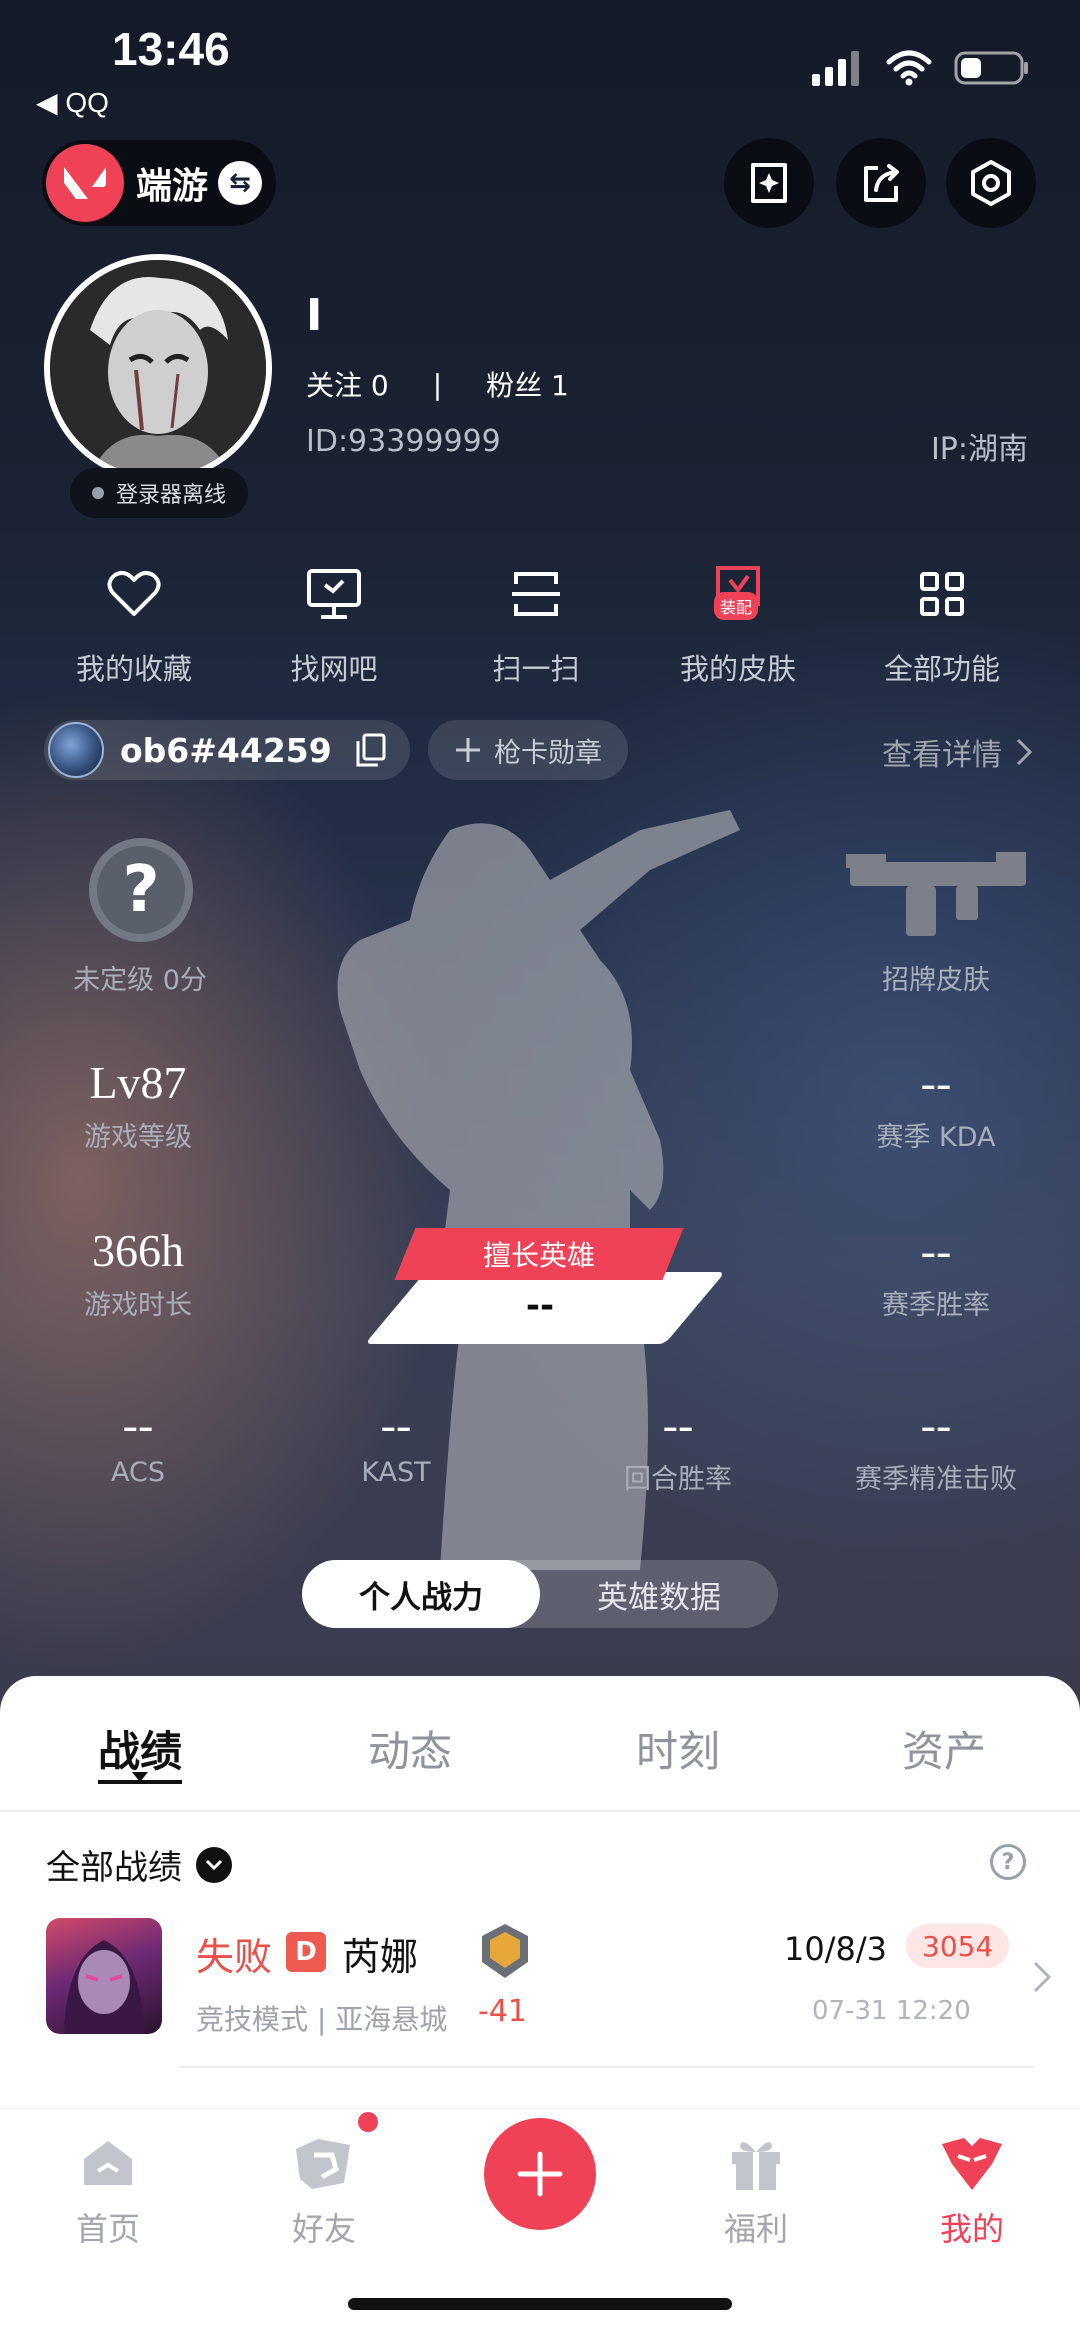 The image size is (1080, 2337). Describe the element at coordinates (141, 890) in the screenshot. I see `rank-unranked-icon: ?` at that location.